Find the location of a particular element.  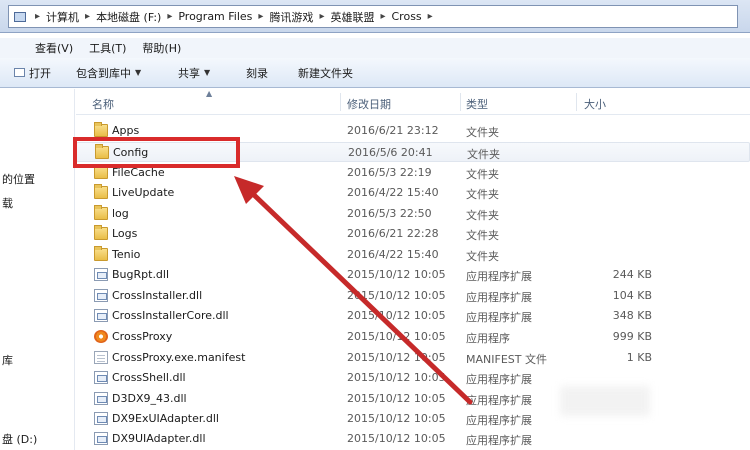

file-row-config: Config 2016/5/6 20:41 文件夹 is located at coordinates (413, 152).